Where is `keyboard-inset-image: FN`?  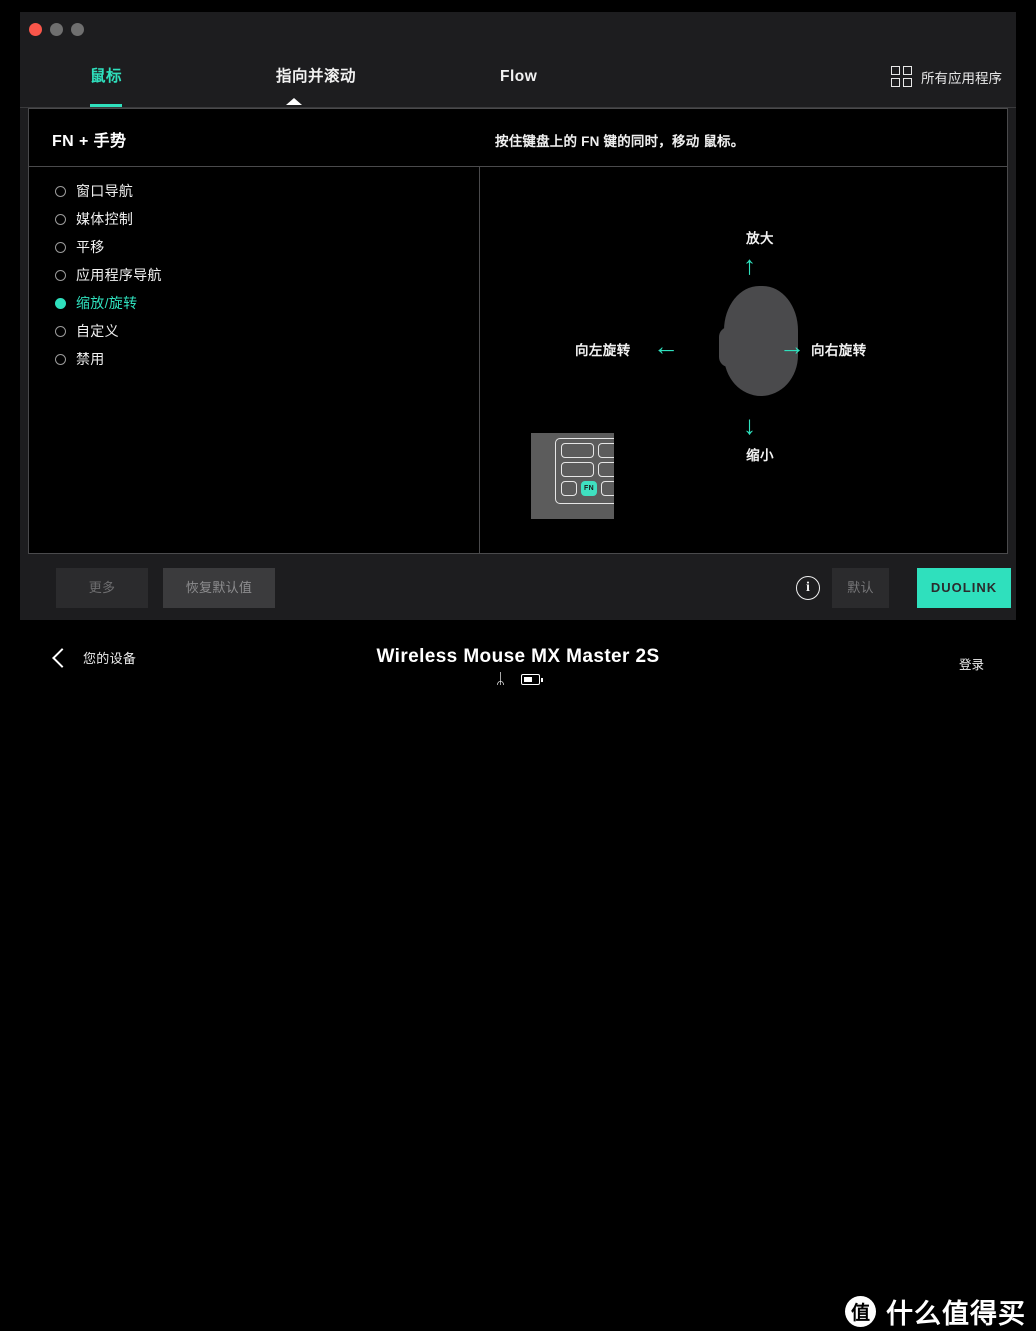 keyboard-inset-image: FN is located at coordinates (572, 476).